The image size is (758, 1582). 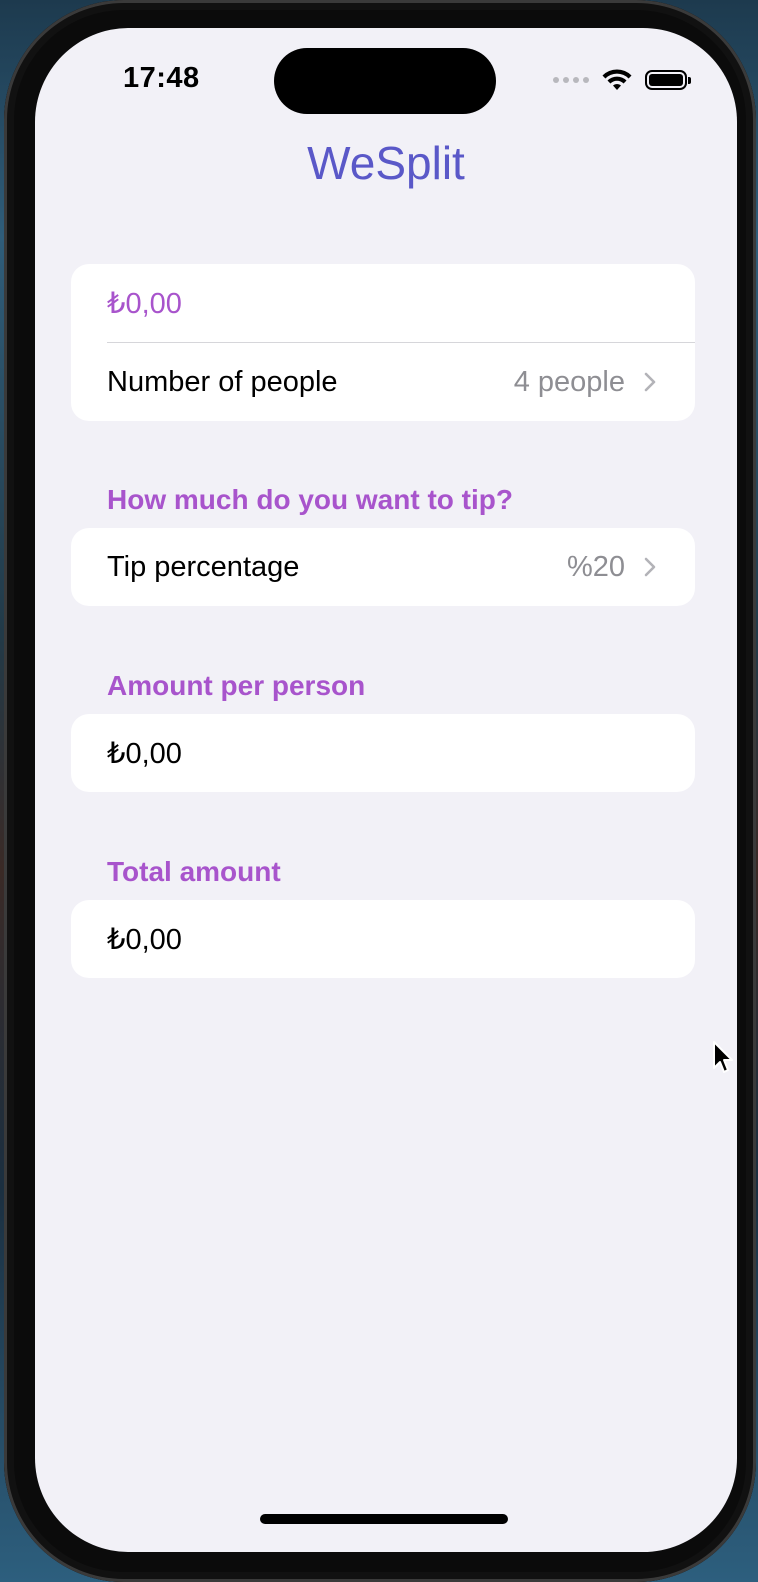 I want to click on number-of-people-label: Number of people, so click(x=222, y=381).